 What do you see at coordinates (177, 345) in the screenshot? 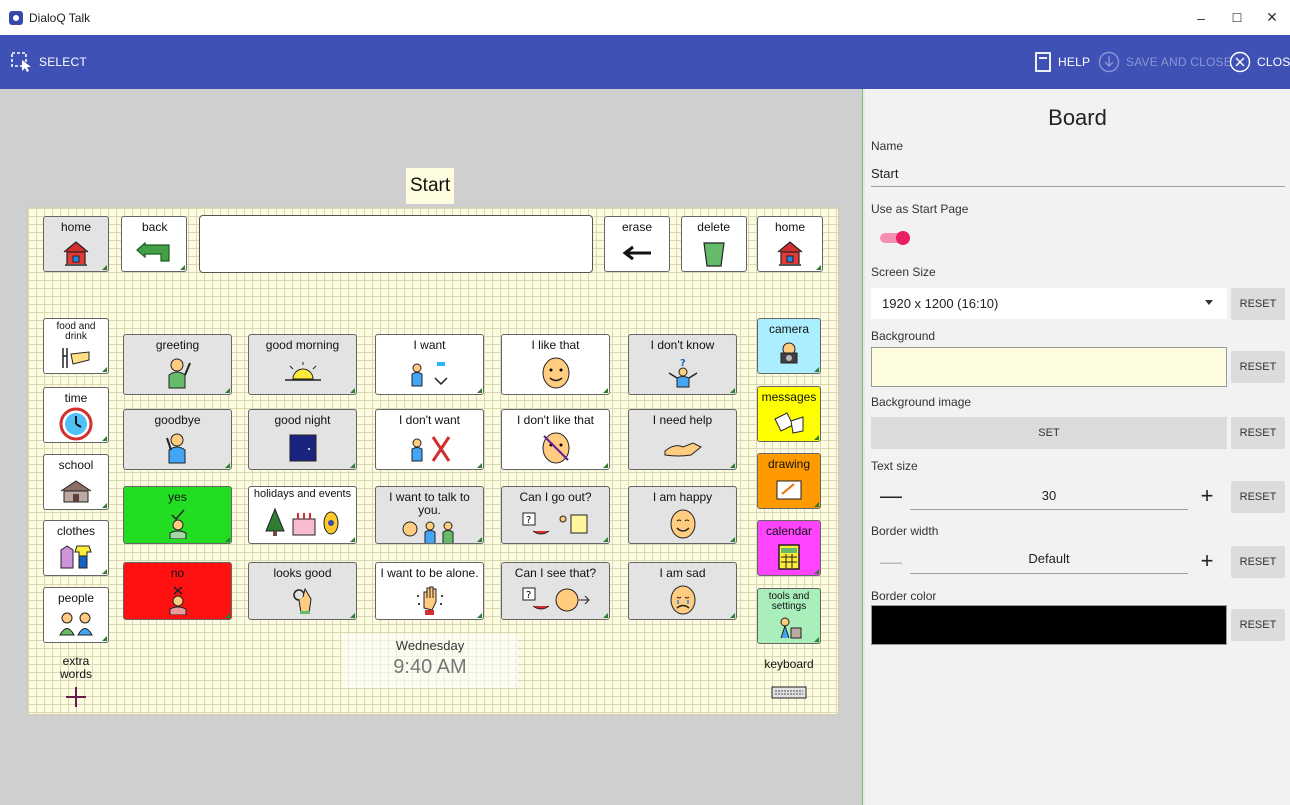
I see `grid-cell-label: greeting` at bounding box center [177, 345].